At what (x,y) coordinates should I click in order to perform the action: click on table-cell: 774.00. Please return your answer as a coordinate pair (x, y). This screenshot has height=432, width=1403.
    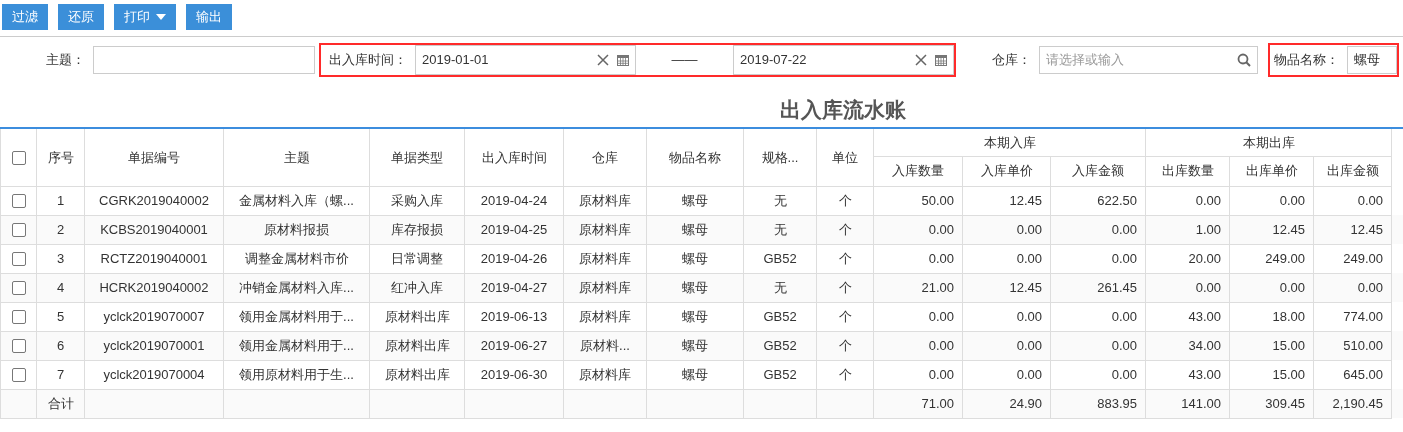
    Looking at the image, I should click on (1352, 316).